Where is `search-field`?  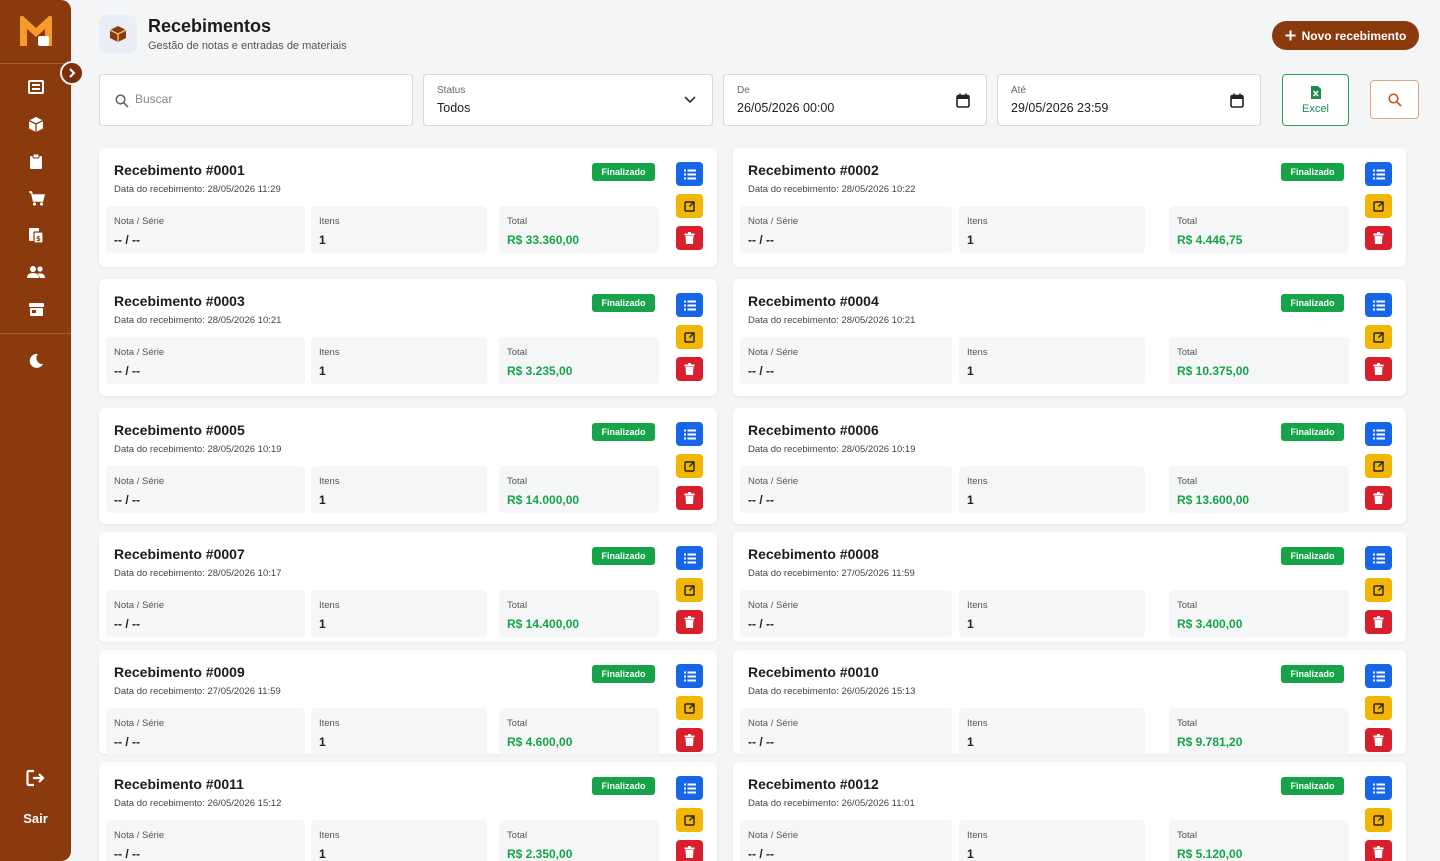
search-field is located at coordinates (256, 100).